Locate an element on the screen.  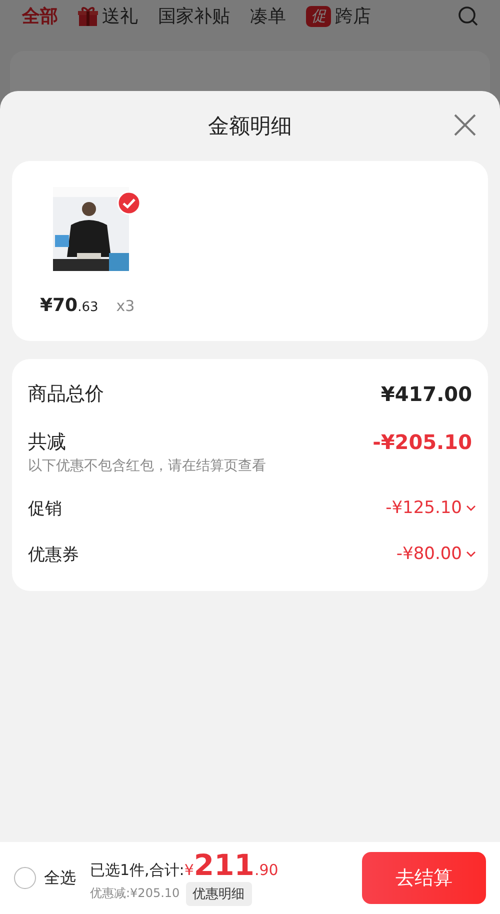
quantity-label: x3 is located at coordinates (125, 306).